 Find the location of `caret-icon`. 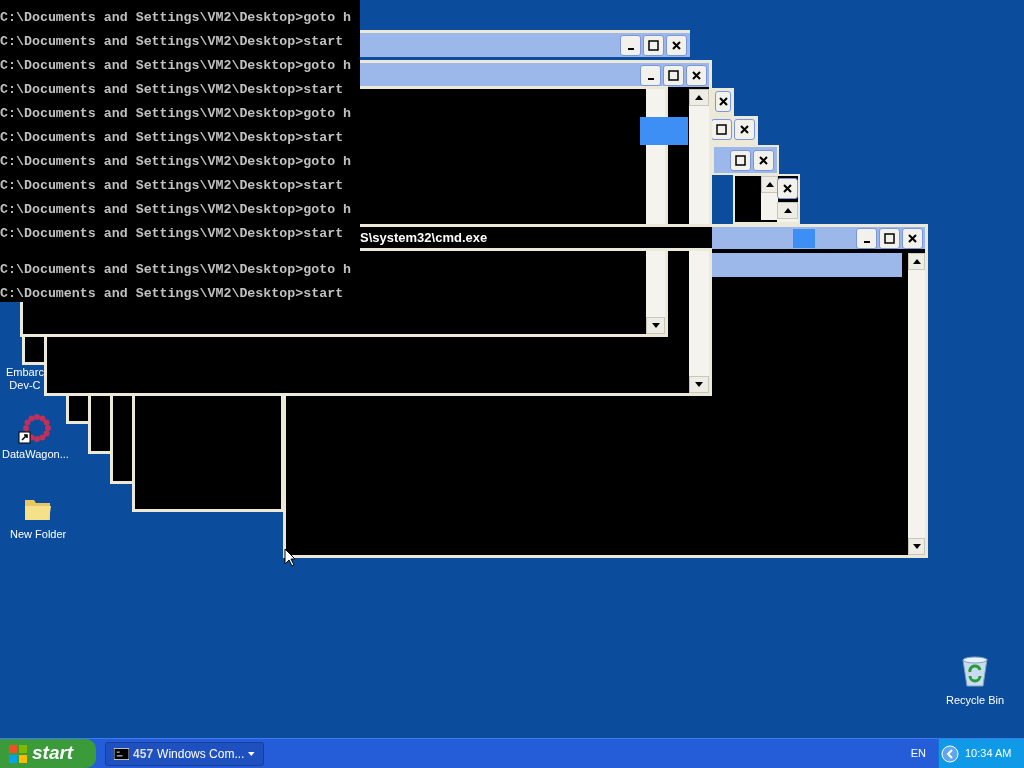

caret-icon is located at coordinates (251, 753).